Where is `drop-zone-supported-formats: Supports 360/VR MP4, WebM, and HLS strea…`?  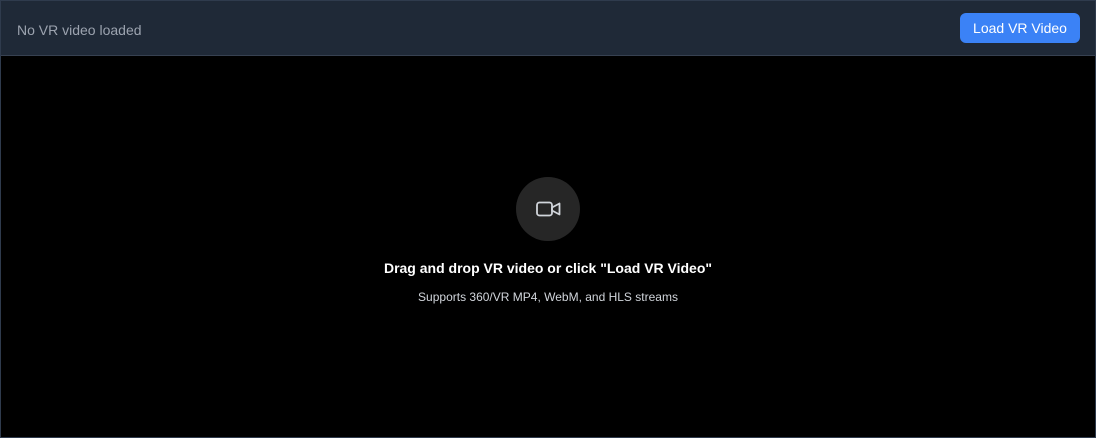
drop-zone-supported-formats: Supports 360/VR MP4, WebM, and HLS strea… is located at coordinates (548, 297).